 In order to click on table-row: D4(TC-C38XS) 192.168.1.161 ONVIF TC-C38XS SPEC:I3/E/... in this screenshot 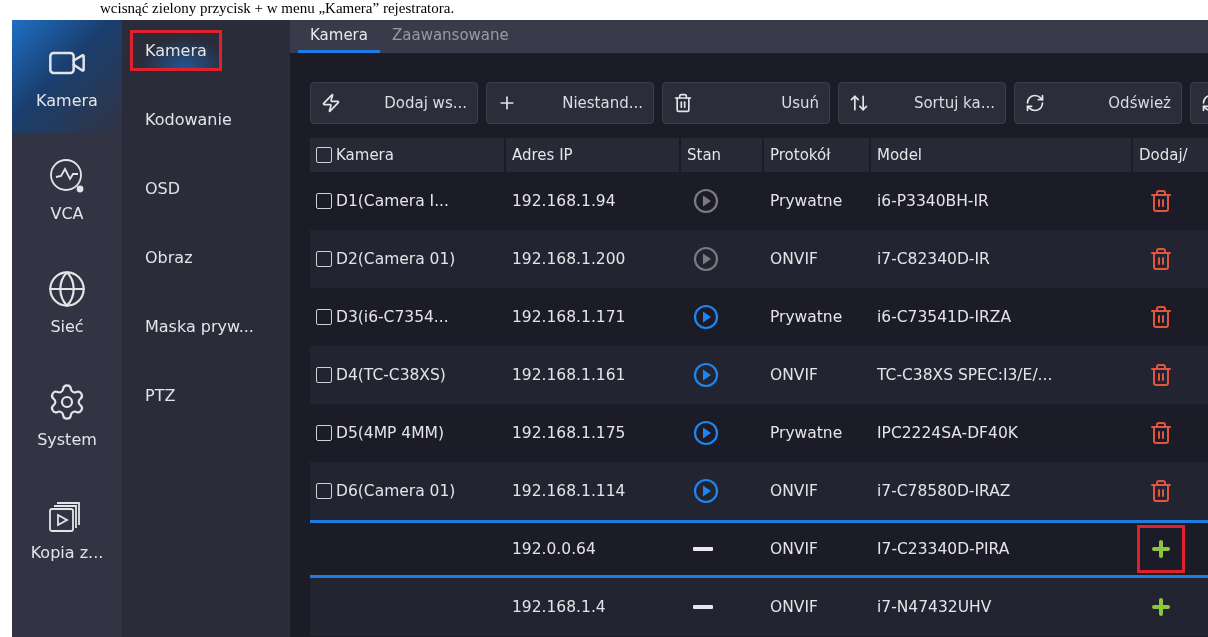, I will do `click(759, 375)`.